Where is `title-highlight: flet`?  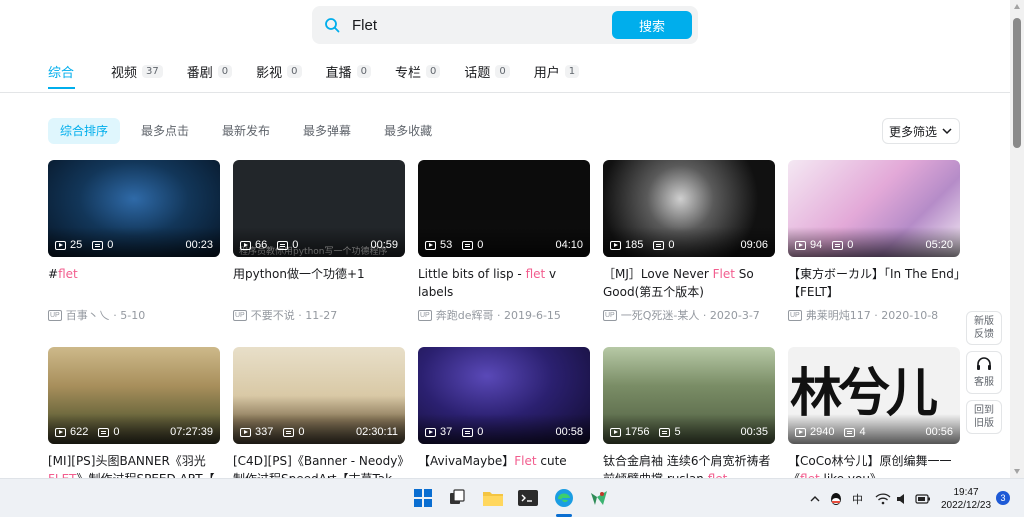 title-highlight: flet is located at coordinates (68, 274).